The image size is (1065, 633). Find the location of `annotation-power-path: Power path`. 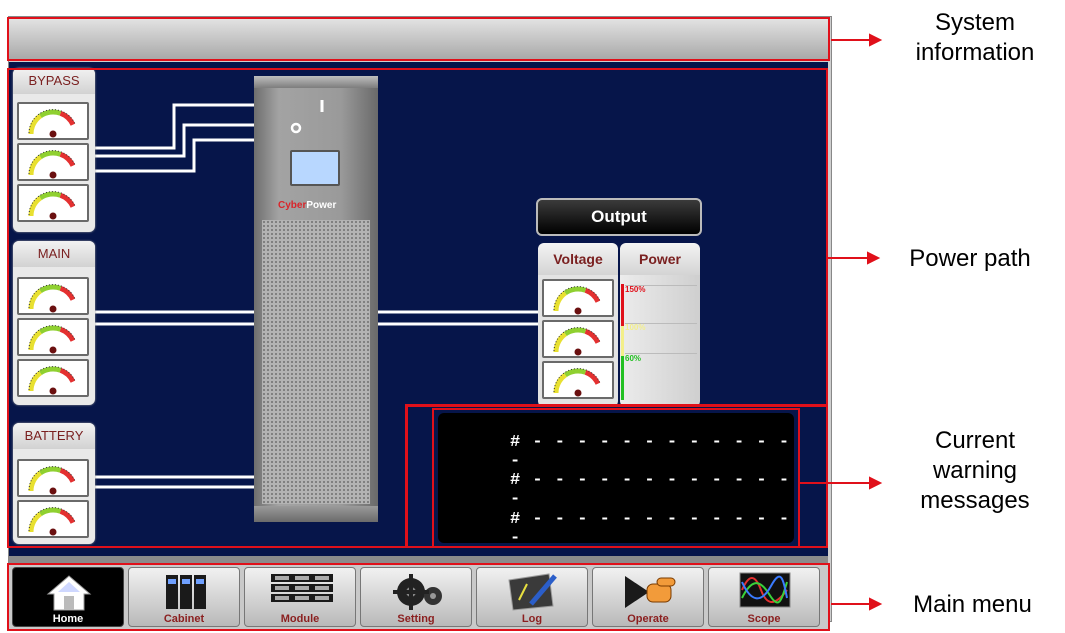

annotation-power-path: Power path is located at coordinates (970, 258).